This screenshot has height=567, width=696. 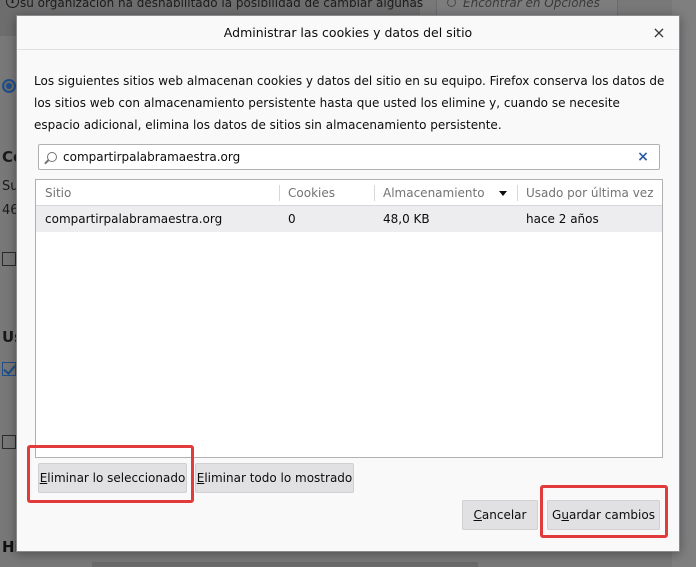 What do you see at coordinates (9, 369) in the screenshot?
I see `background-checkbox-checked` at bounding box center [9, 369].